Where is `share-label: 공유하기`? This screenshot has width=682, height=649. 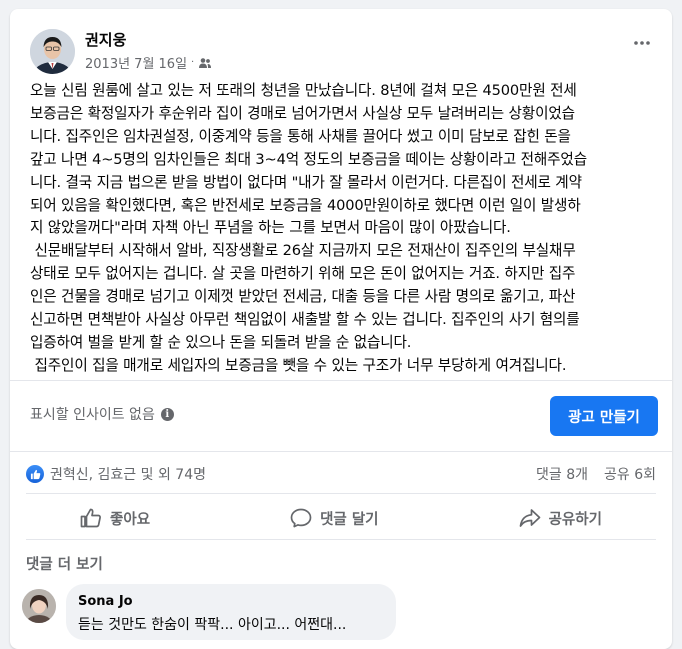 share-label: 공유하기 is located at coordinates (575, 519).